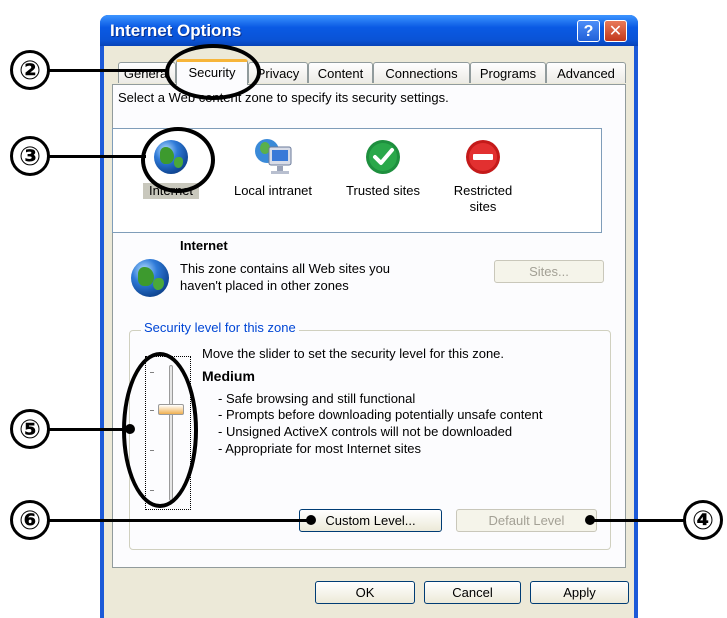 The height and width of the screenshot is (618, 727). Describe the element at coordinates (30, 156) in the screenshot. I see `callout-3: ③` at that location.